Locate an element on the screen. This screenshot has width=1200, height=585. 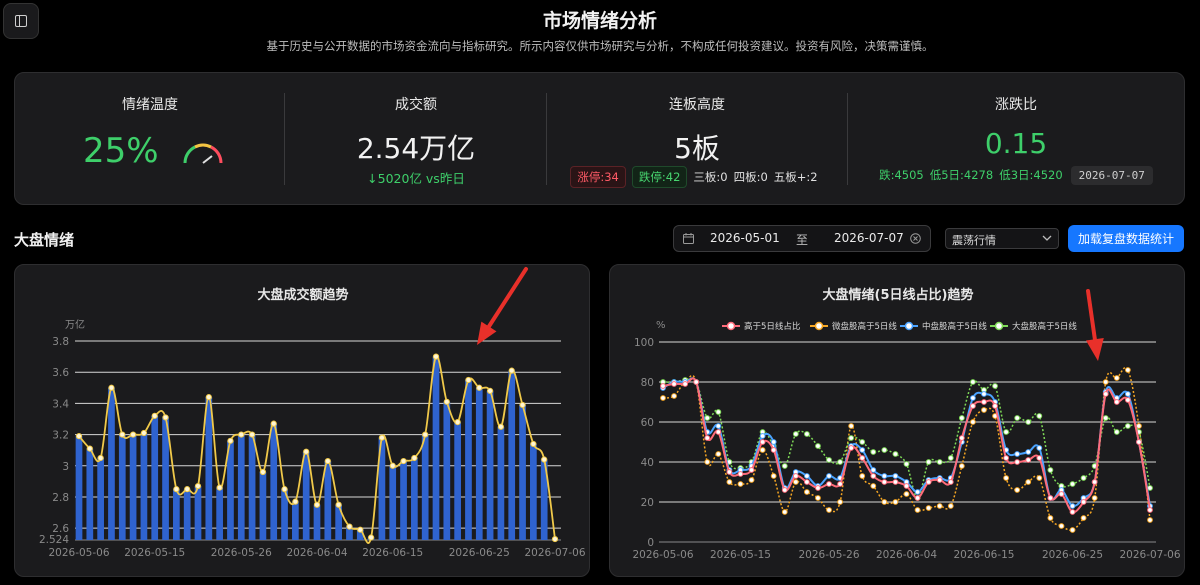
end-date-input: 2026-07-07 is located at coordinates (869, 238).